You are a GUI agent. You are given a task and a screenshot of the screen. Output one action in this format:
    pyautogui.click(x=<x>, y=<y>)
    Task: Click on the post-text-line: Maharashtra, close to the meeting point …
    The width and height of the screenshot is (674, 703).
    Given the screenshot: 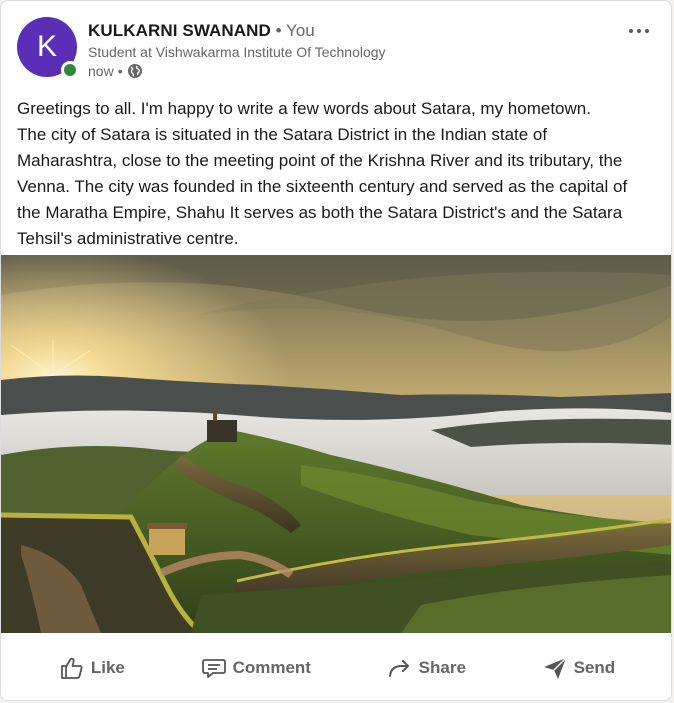 What is the action you would take?
    pyautogui.click(x=320, y=160)
    